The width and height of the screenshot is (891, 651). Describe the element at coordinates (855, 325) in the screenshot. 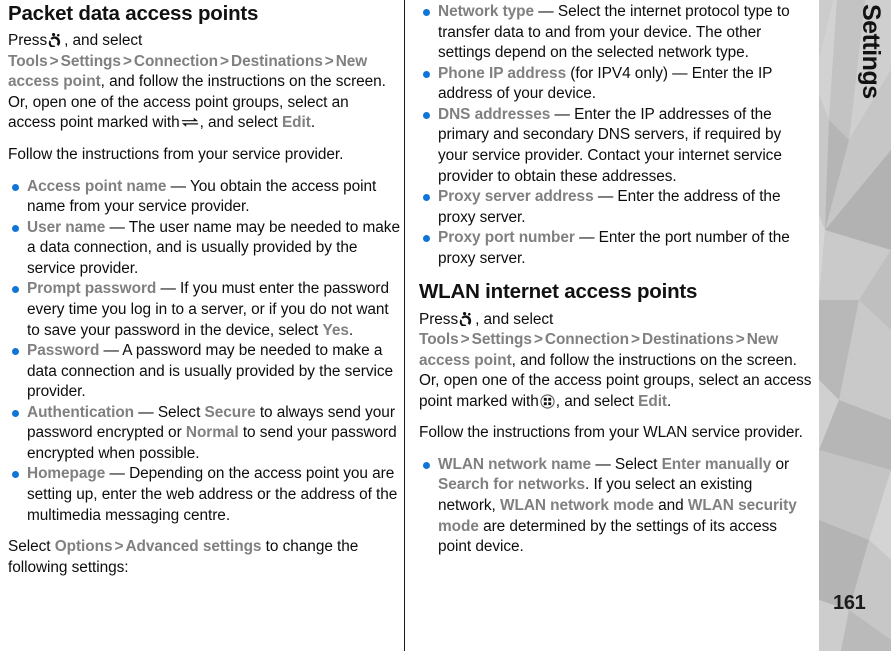

I see `chapter-sidebar: Settings 161` at that location.